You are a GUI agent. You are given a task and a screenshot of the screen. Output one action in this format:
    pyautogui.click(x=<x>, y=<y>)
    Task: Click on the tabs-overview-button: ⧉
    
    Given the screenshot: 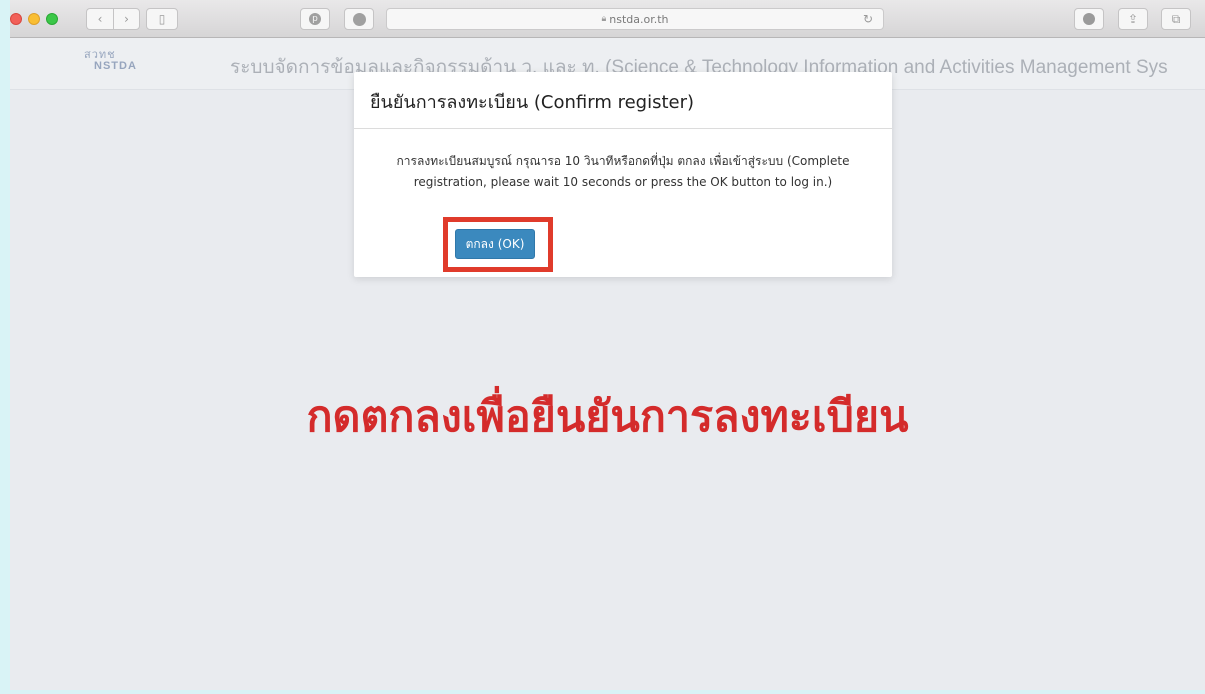 What is the action you would take?
    pyautogui.click(x=1176, y=19)
    